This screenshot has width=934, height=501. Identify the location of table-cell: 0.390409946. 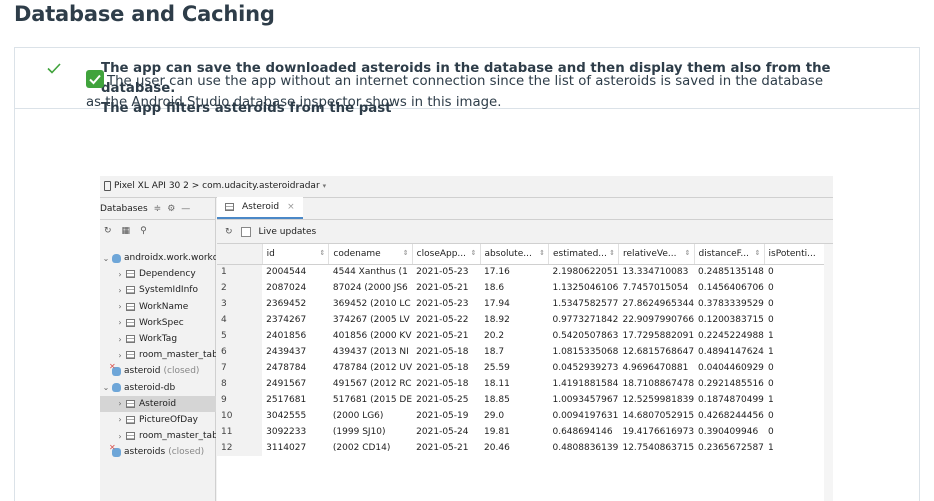
(728, 432).